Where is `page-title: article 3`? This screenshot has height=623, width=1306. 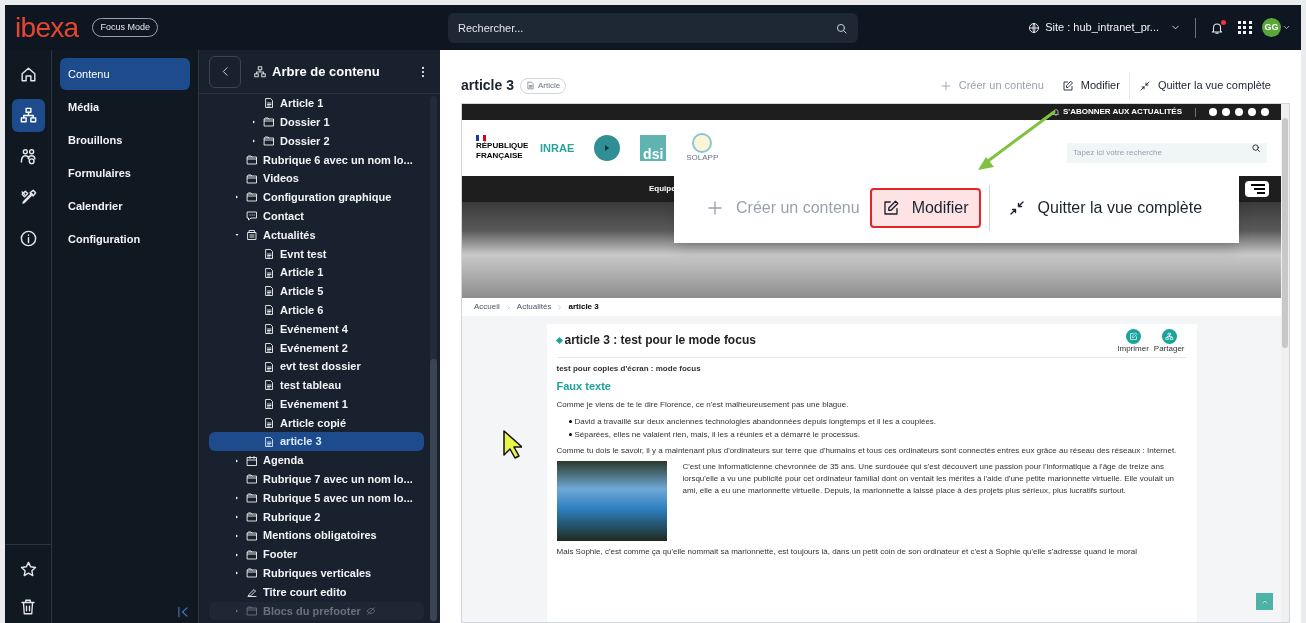 page-title: article 3 is located at coordinates (487, 85).